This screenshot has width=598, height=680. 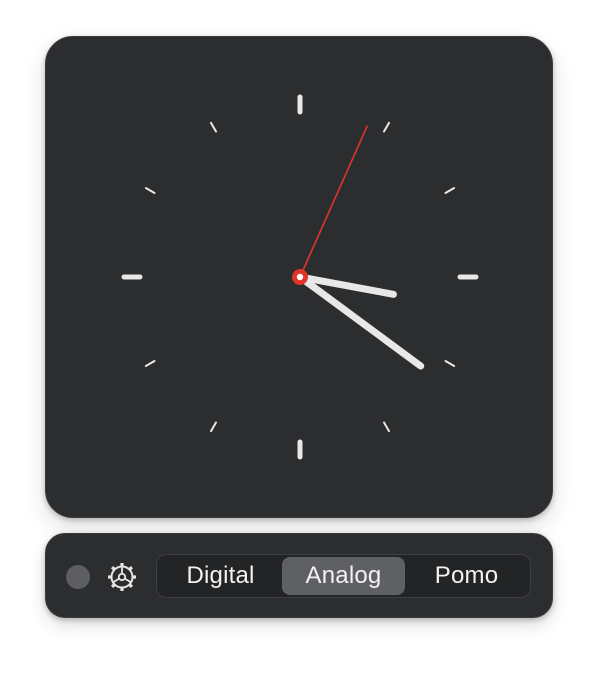 What do you see at coordinates (220, 576) in the screenshot?
I see `tab-digital: Digital` at bounding box center [220, 576].